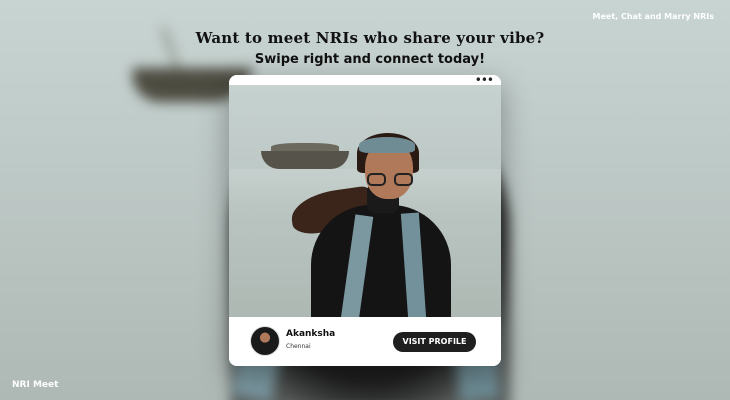  What do you see at coordinates (370, 59) in the screenshot?
I see `page-subheadline: Swipe right and connect today!` at bounding box center [370, 59].